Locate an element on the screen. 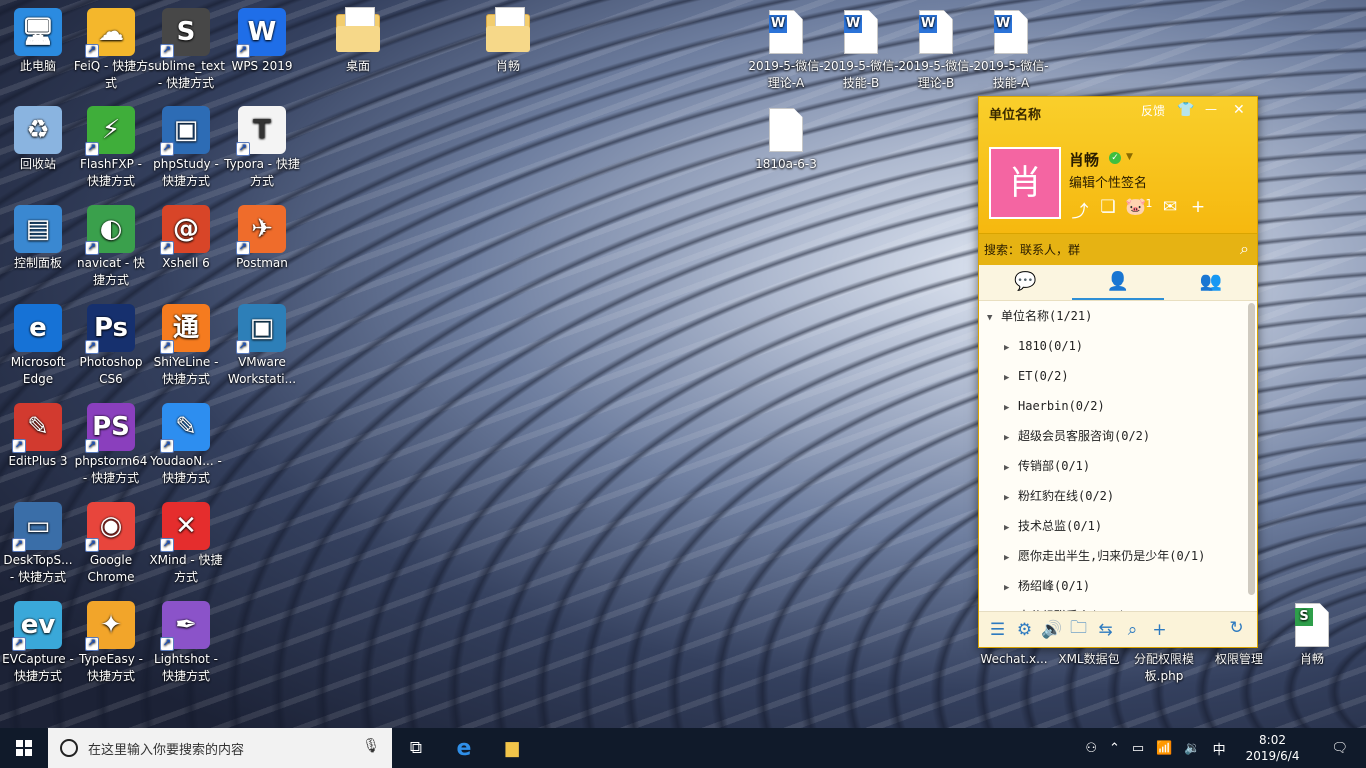 The image size is (1366, 768). desktop-file: W 2019-5-微信-技能-A is located at coordinates (1011, 50).